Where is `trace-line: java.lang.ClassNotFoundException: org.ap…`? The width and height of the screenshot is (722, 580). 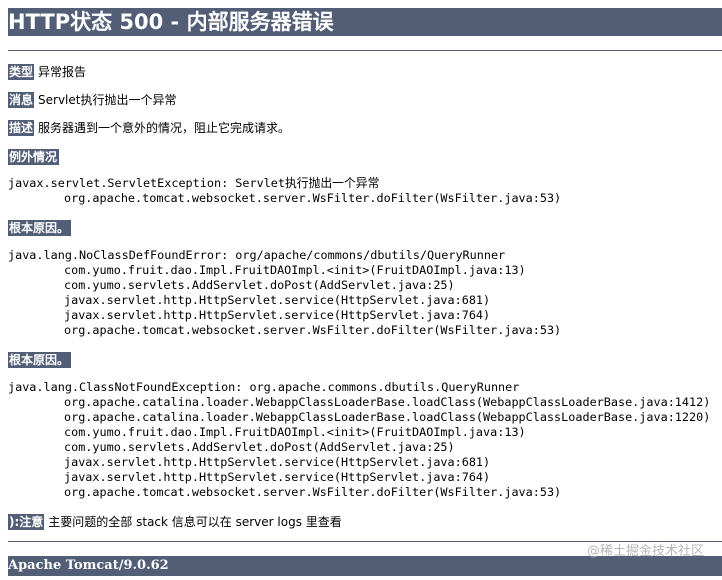 trace-line: java.lang.ClassNotFoundException: org.ap… is located at coordinates (264, 387).